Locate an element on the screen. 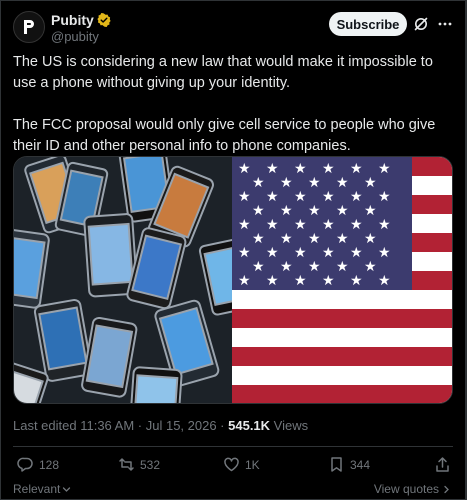  share-button is located at coordinates (442, 464).